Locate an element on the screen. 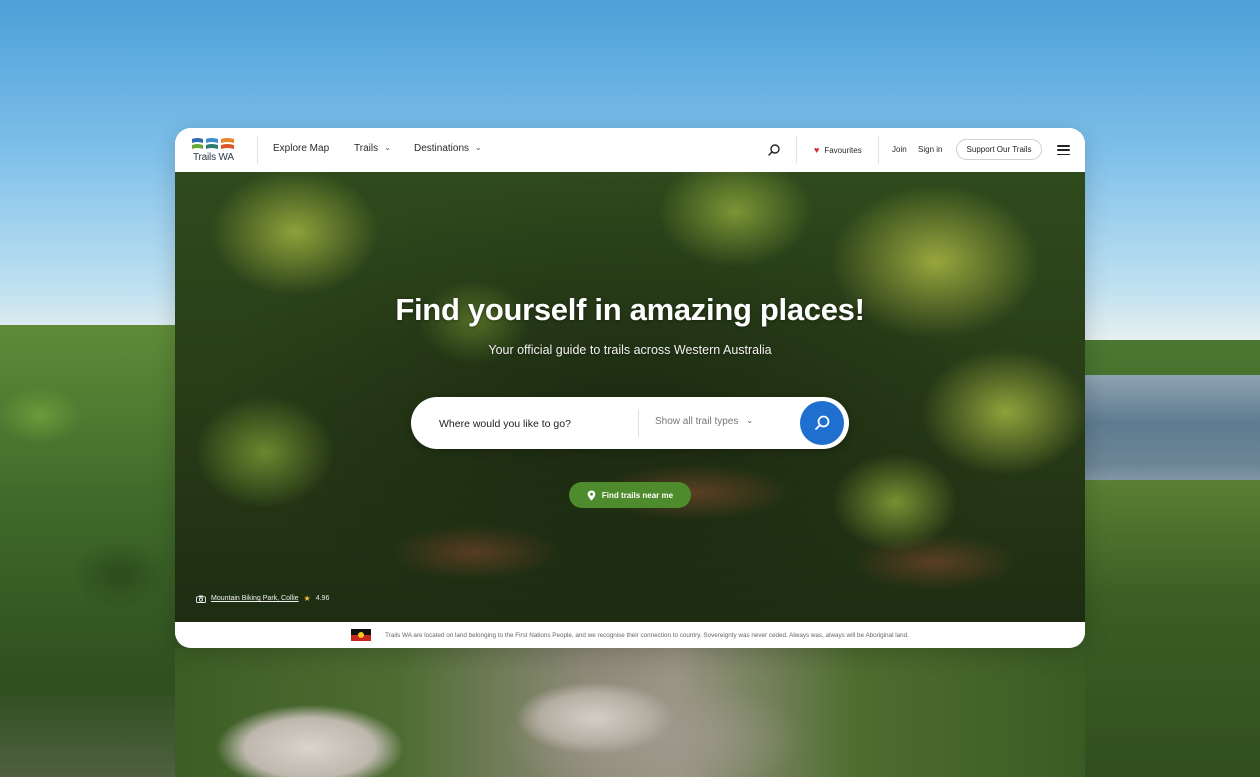 Image resolution: width=1260 pixels, height=777 pixels. camera-icon is located at coordinates (201, 599).